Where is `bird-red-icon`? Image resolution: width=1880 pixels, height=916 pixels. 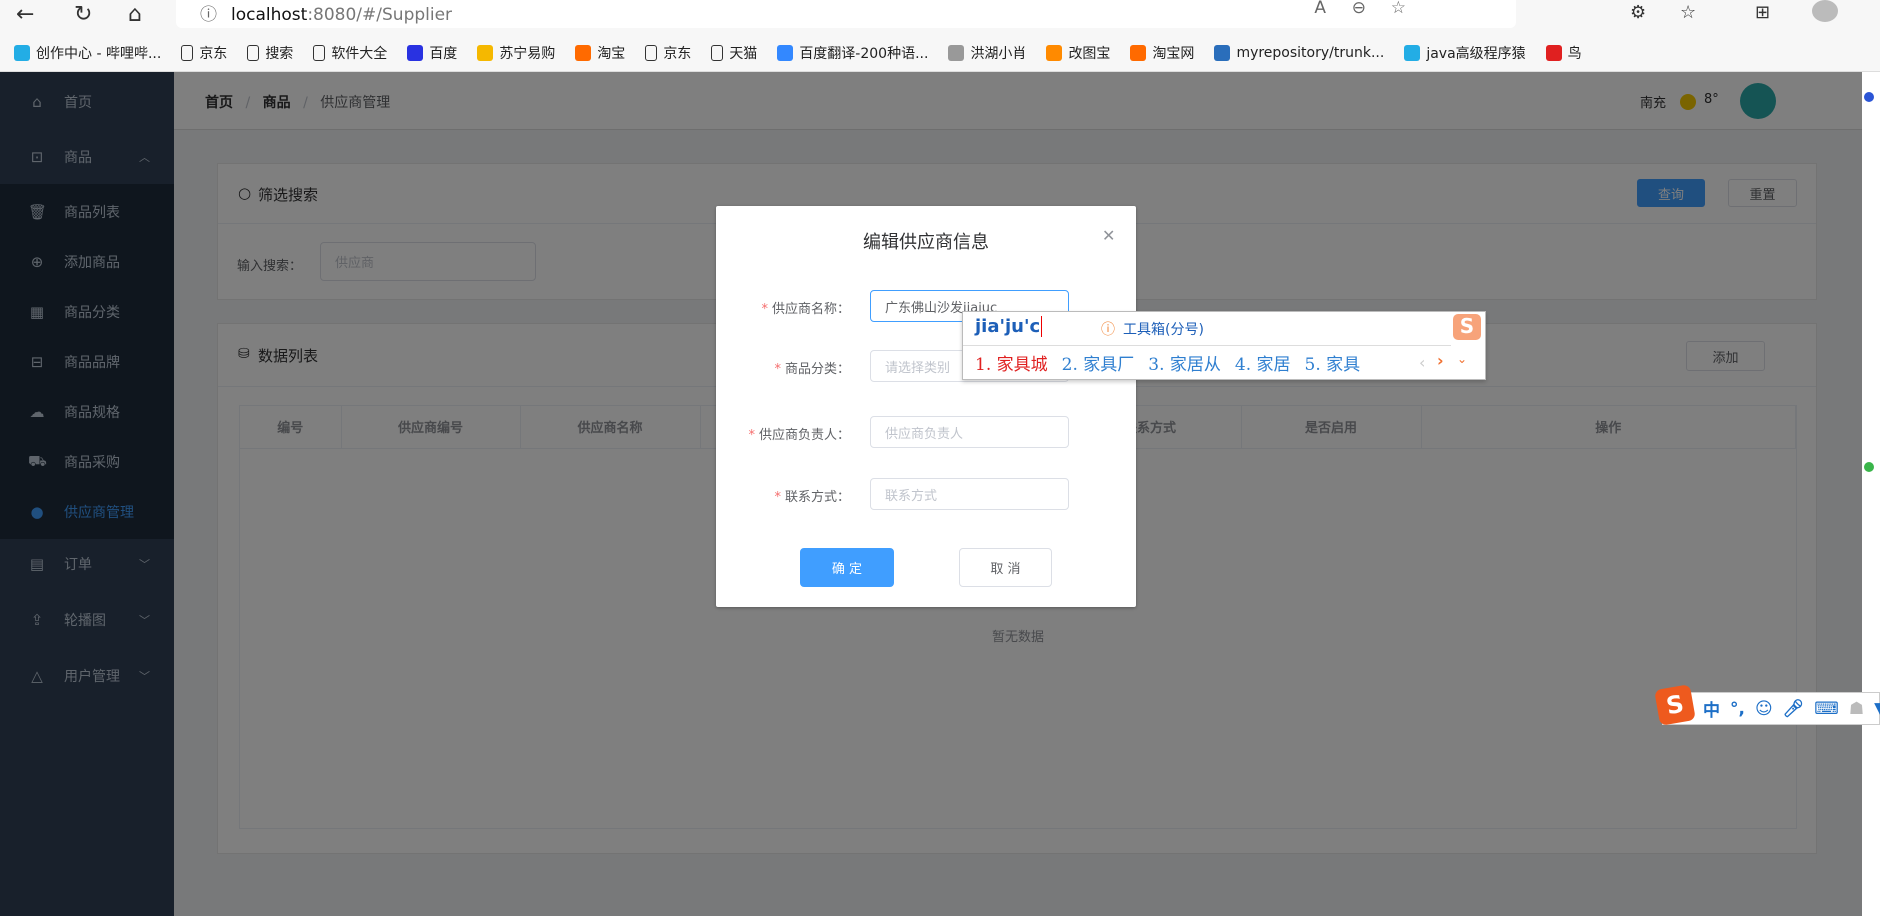
bird-red-icon is located at coordinates (1553, 52).